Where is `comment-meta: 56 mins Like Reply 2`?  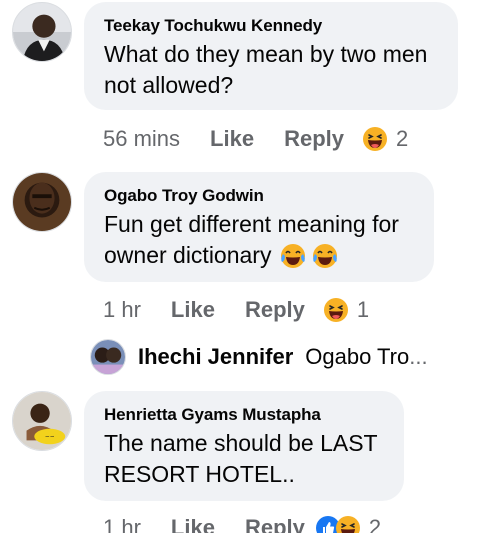 comment-meta: 56 mins Like Reply 2 is located at coordinates (255, 139).